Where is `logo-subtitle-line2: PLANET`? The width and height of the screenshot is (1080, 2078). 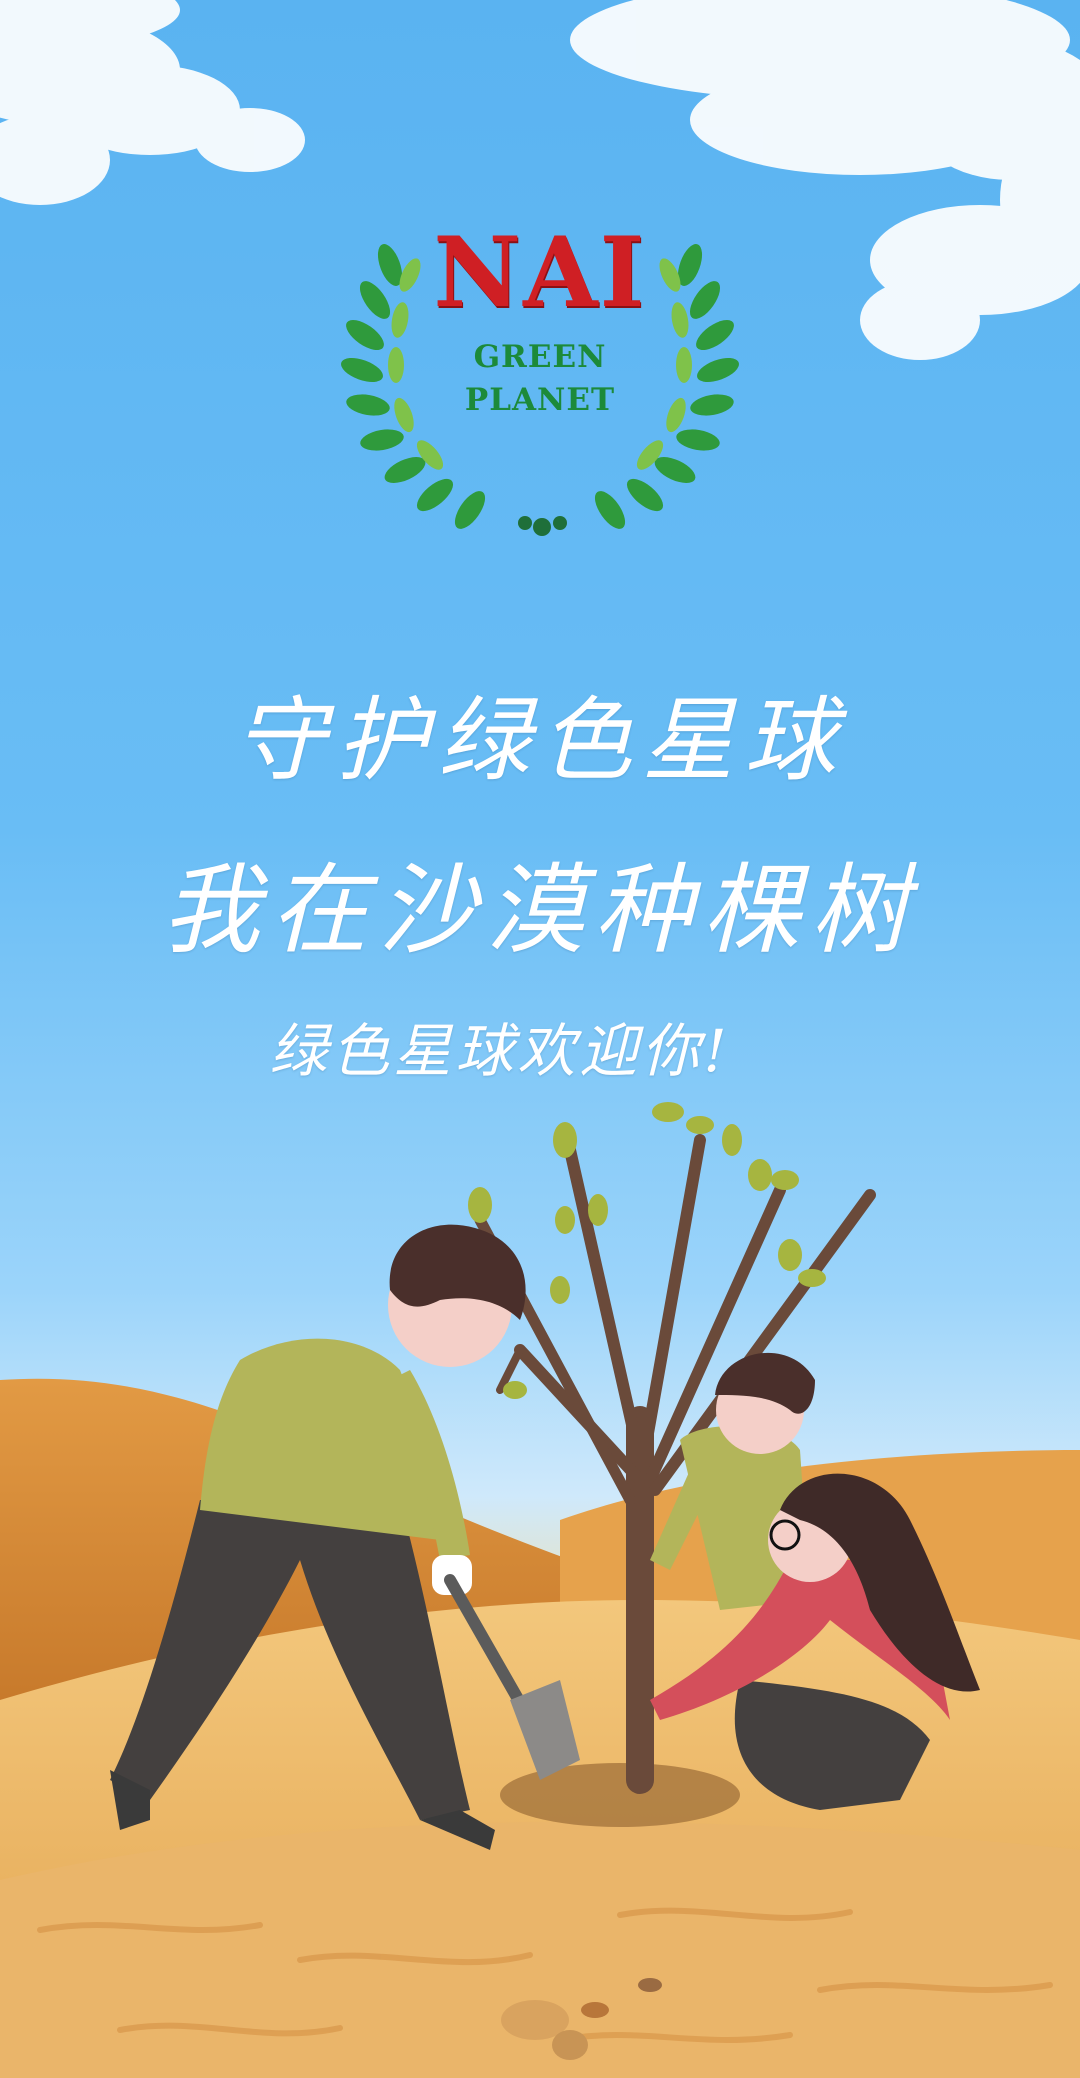
logo-subtitle-line2: PLANET is located at coordinates (540, 400).